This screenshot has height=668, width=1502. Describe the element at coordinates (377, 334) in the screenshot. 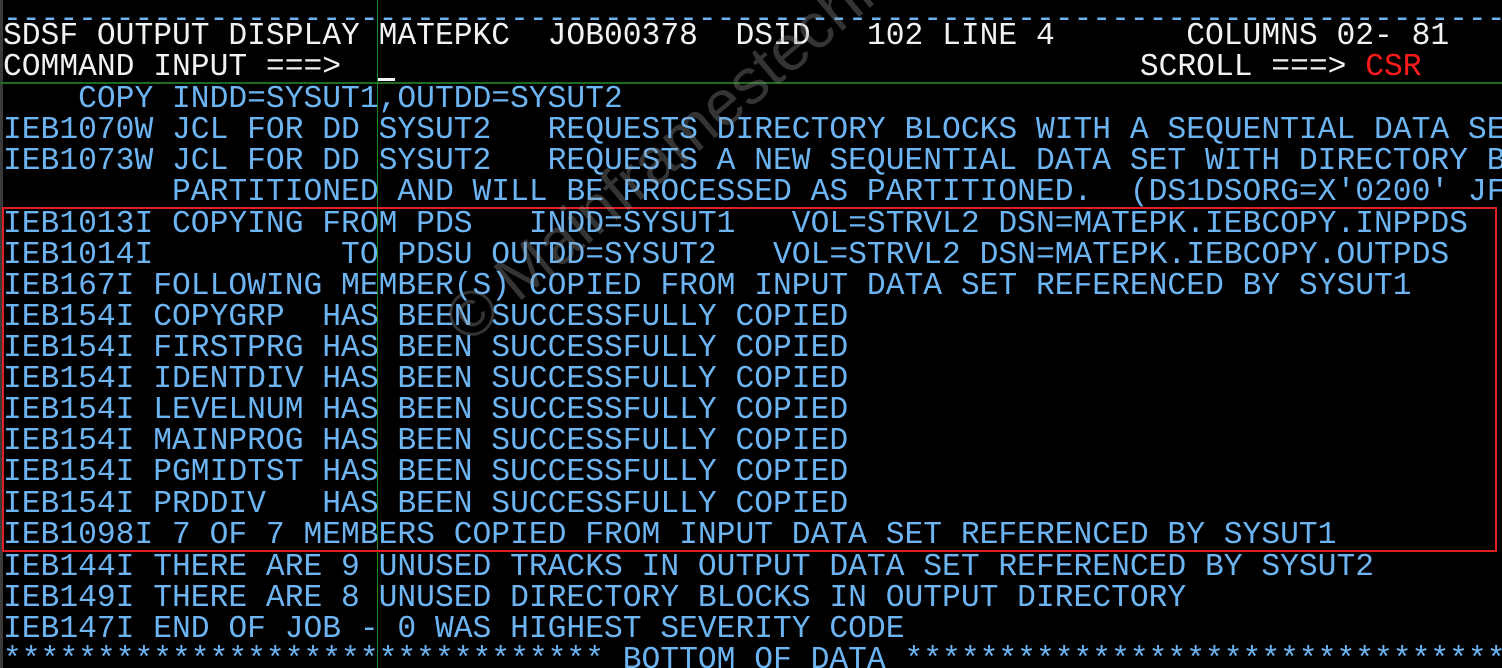

I see `column-guide-line` at that location.